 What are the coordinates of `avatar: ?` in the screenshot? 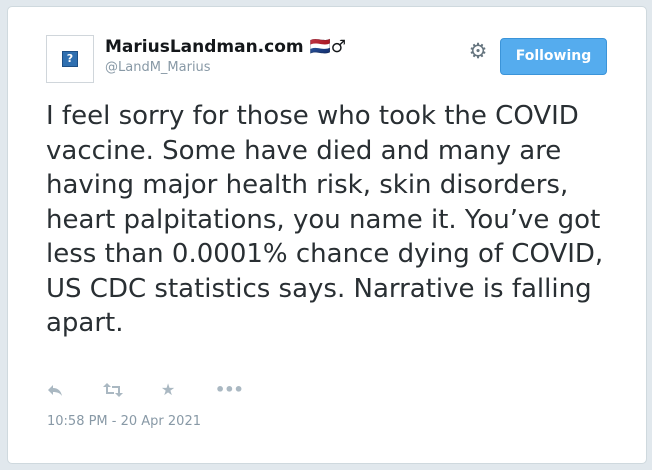 It's located at (70, 59).